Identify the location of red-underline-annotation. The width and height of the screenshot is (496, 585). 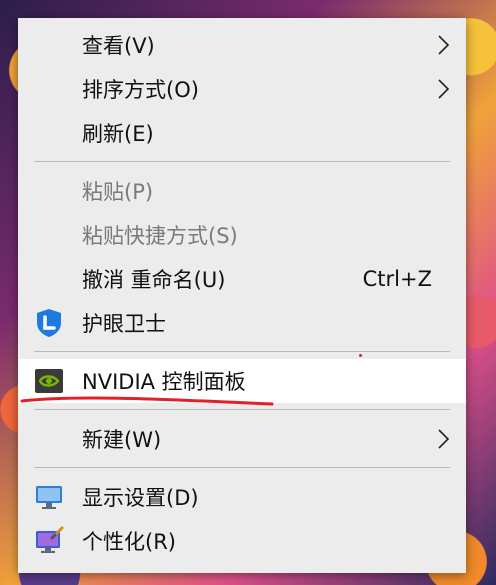
(147, 401).